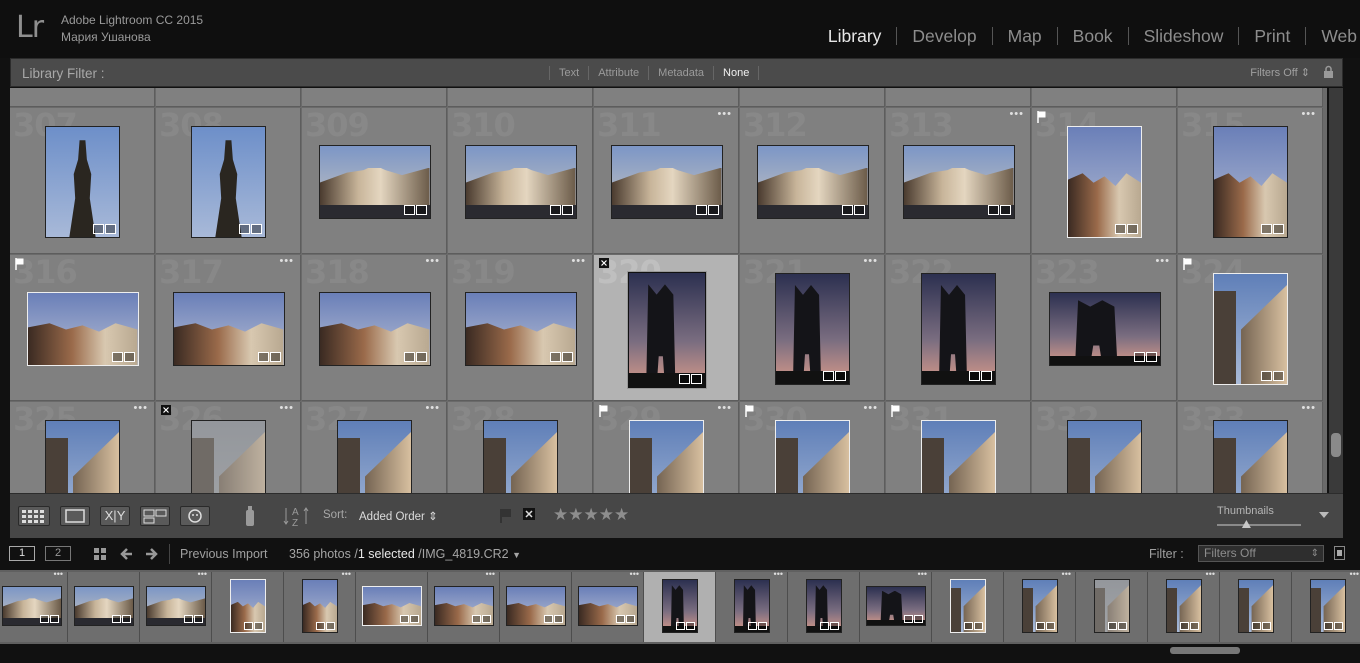 The image size is (1360, 663). I want to click on grid-cell: 315 •••, so click(1250, 181).